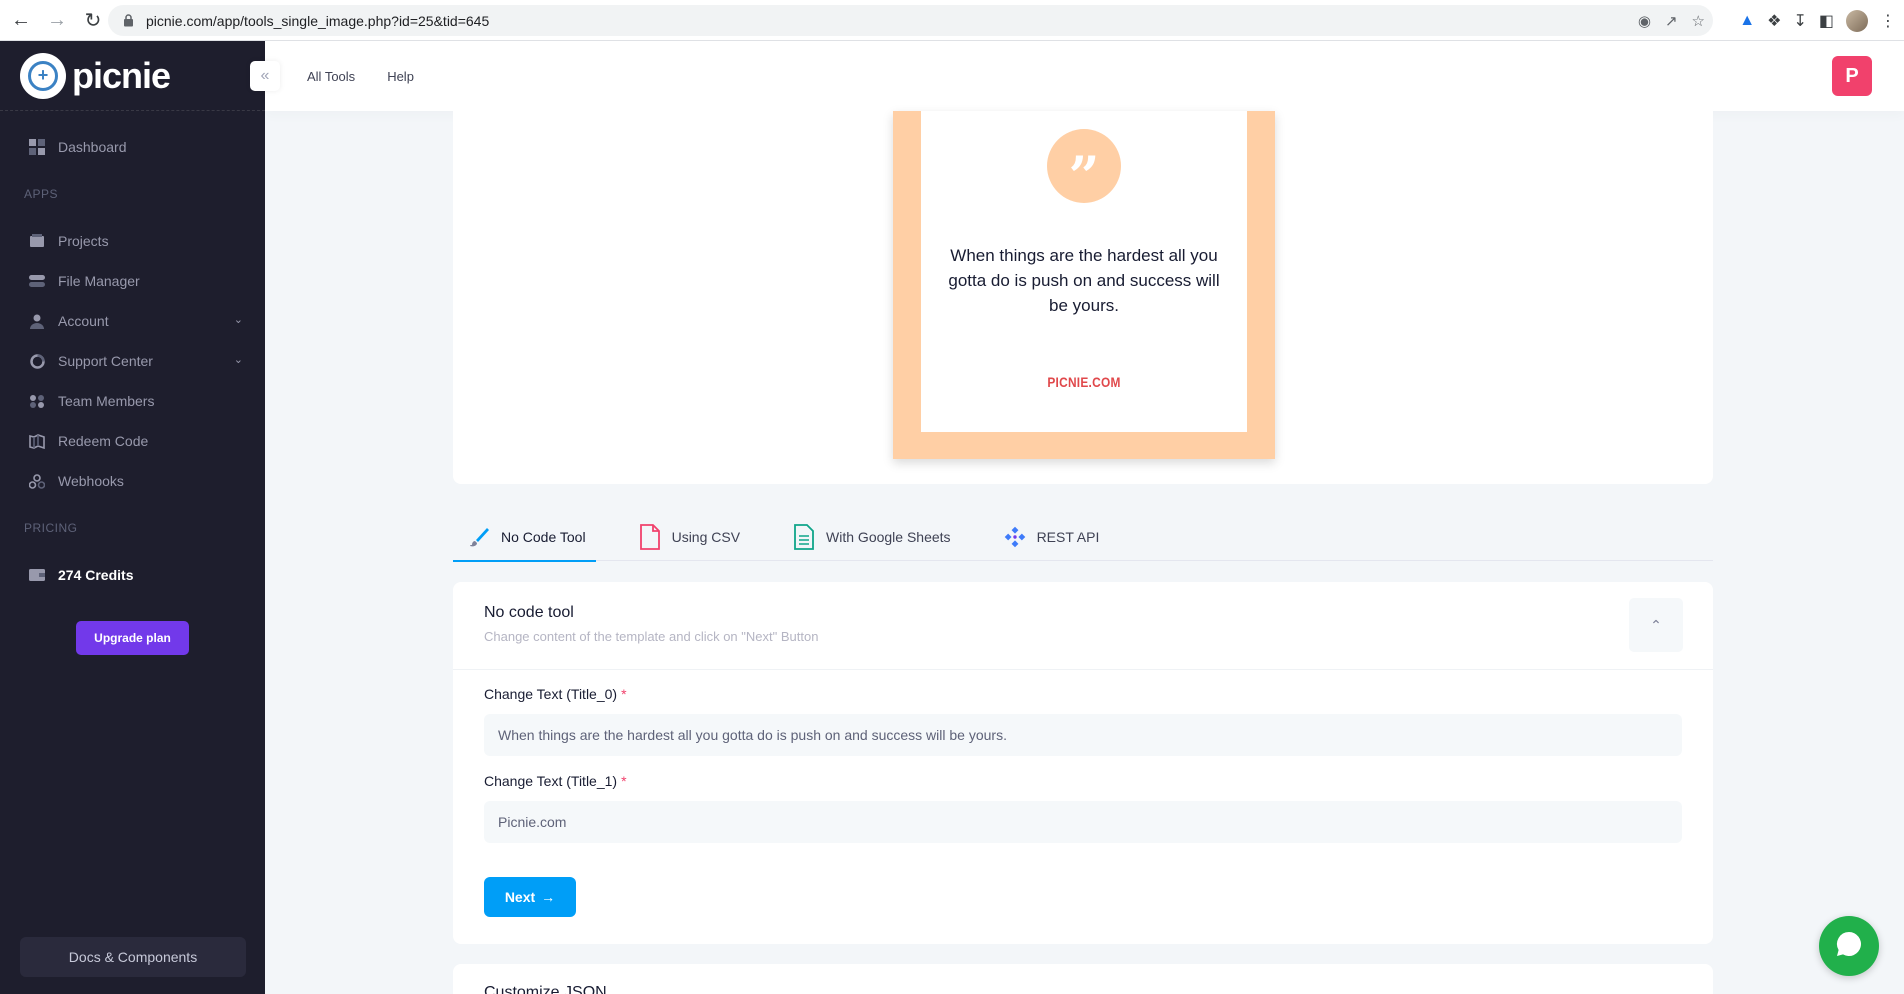 The width and height of the screenshot is (1904, 994). Describe the element at coordinates (1015, 537) in the screenshot. I see `api-icon` at that location.